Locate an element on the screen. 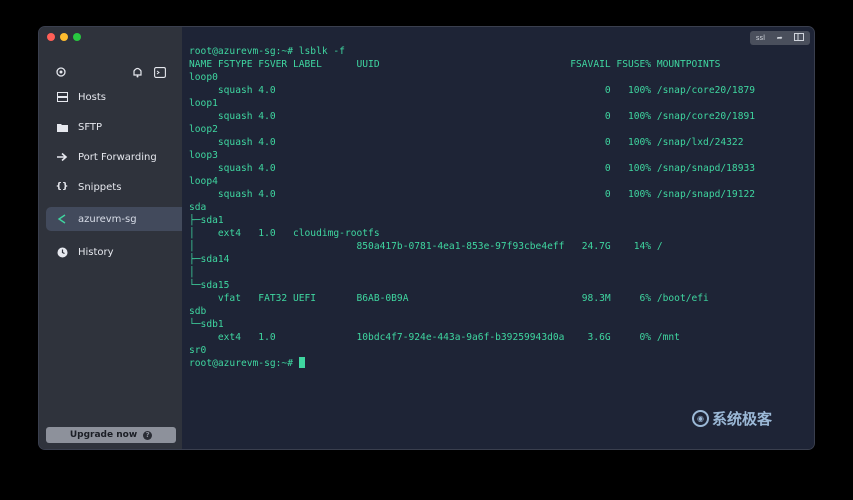  terminal-line: sda is located at coordinates (198, 207).